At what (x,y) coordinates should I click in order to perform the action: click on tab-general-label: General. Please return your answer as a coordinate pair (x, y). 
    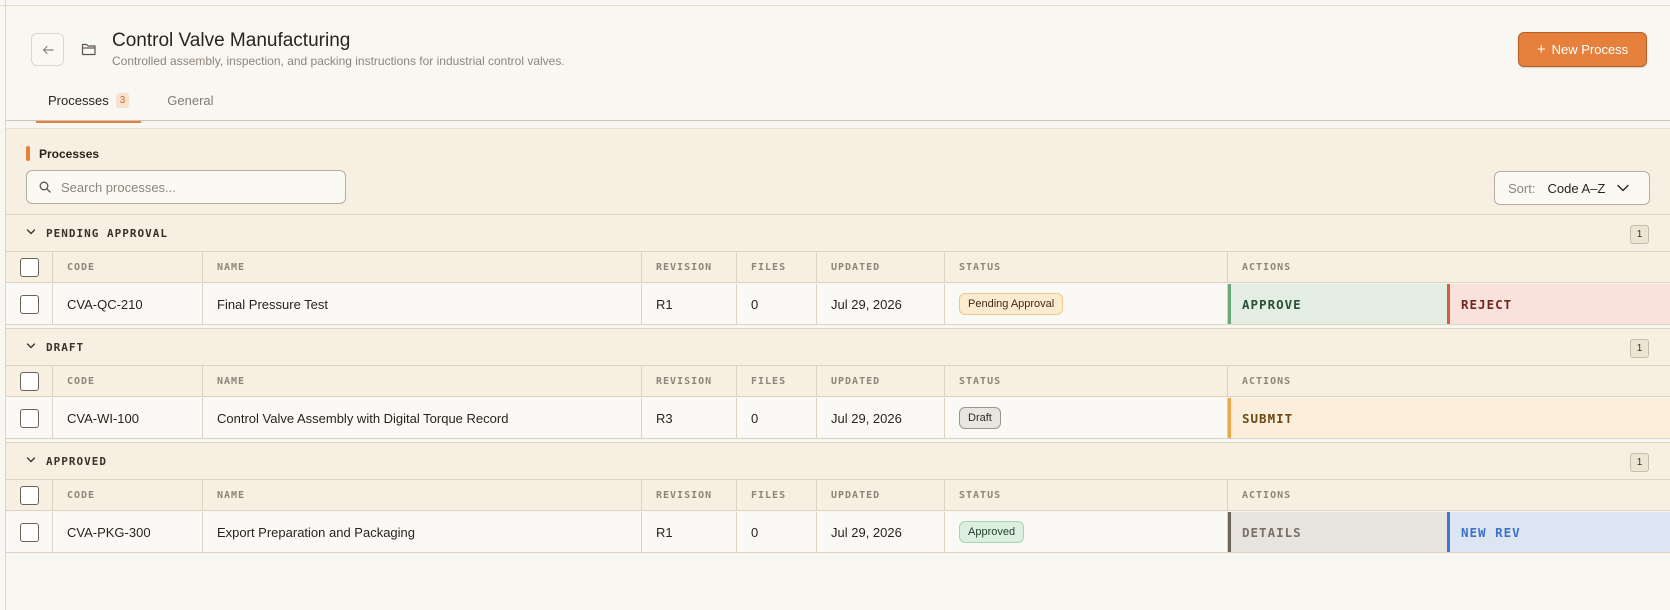
    Looking at the image, I should click on (190, 100).